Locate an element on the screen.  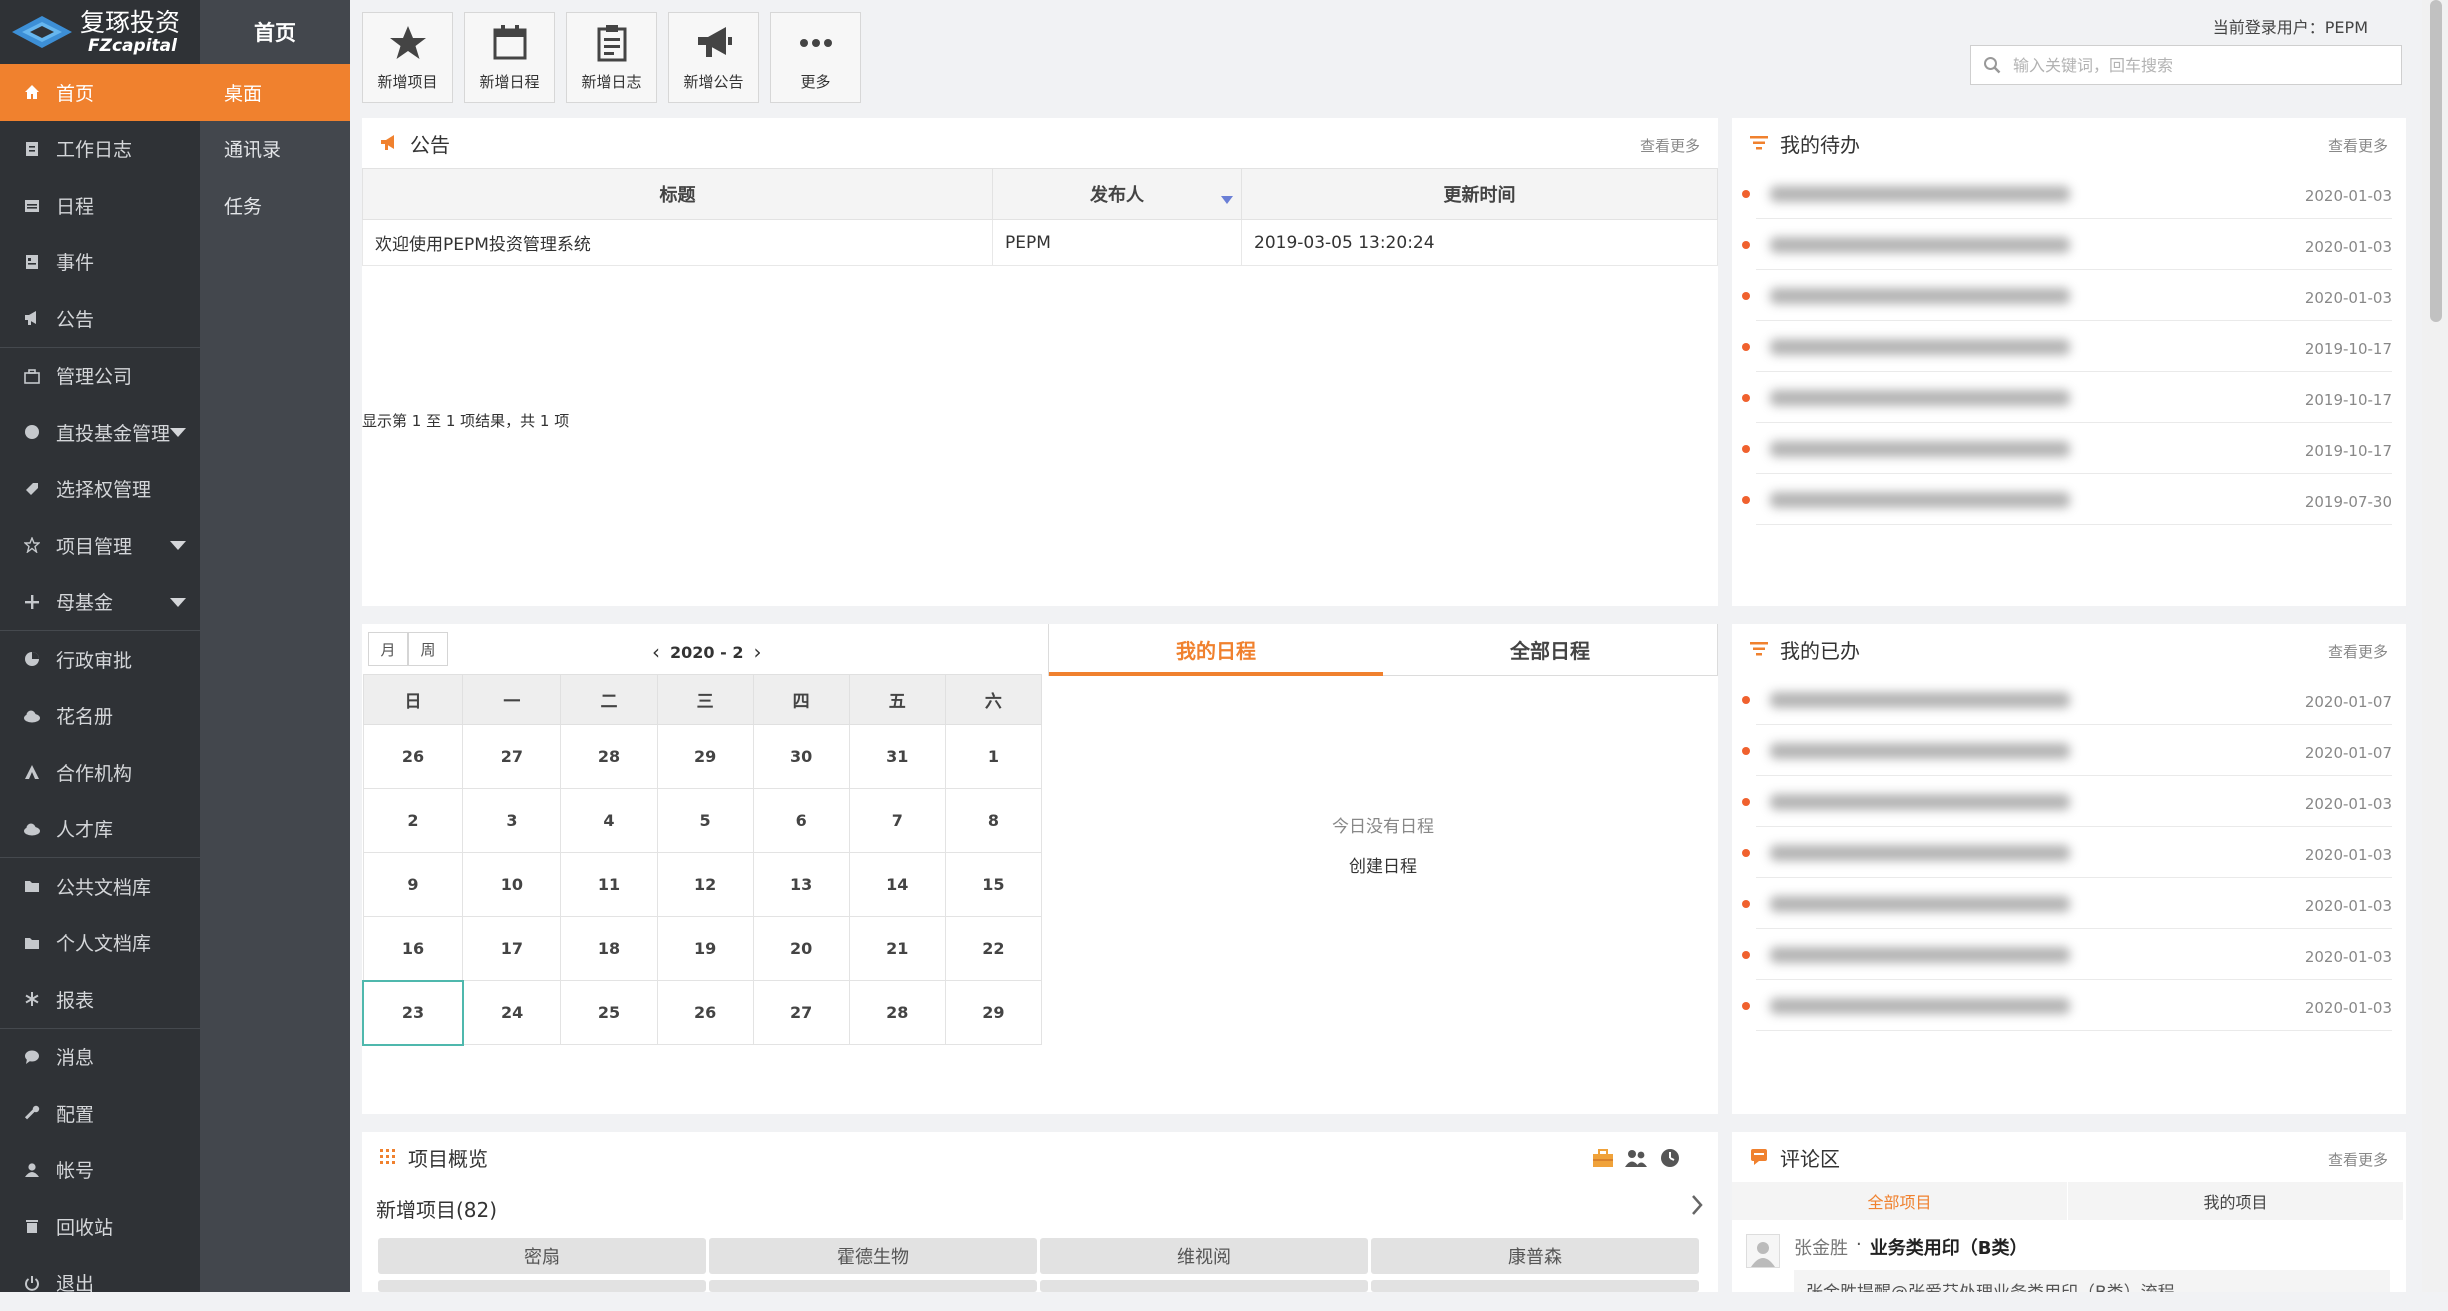
done-more-link: 查看更多 is located at coordinates (2358, 651).